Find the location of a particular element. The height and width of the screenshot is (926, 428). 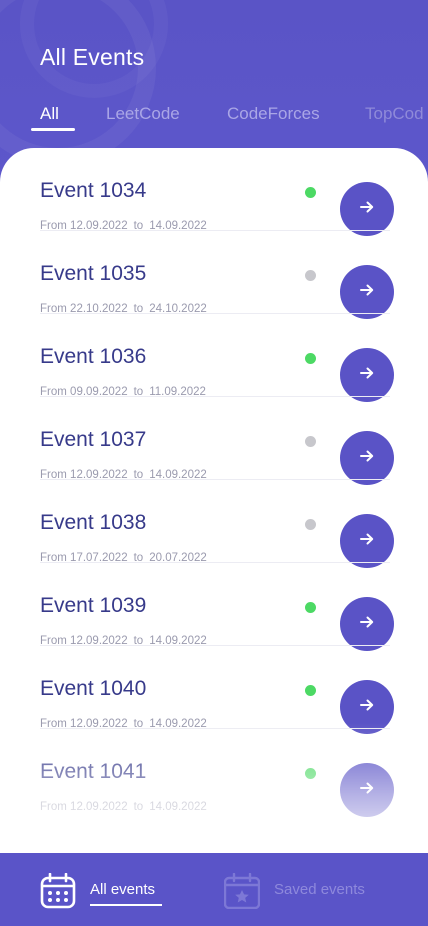

event-row: Event 1040 From 12.09.2022 to 14.09.2022 is located at coordinates (217, 690).